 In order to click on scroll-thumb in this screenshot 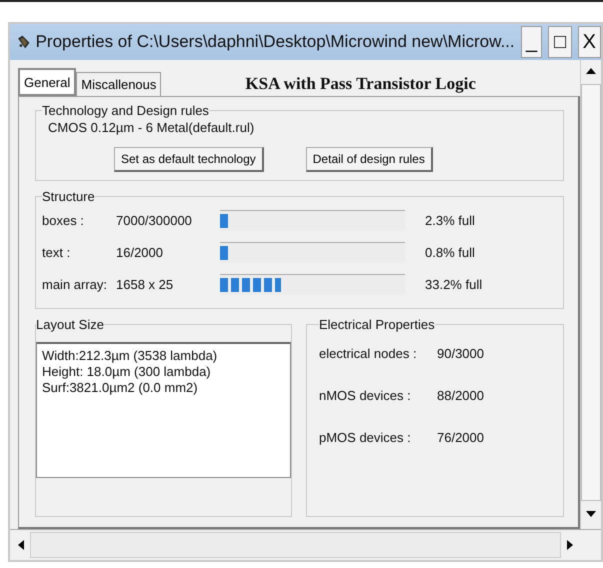, I will do `click(591, 292)`.